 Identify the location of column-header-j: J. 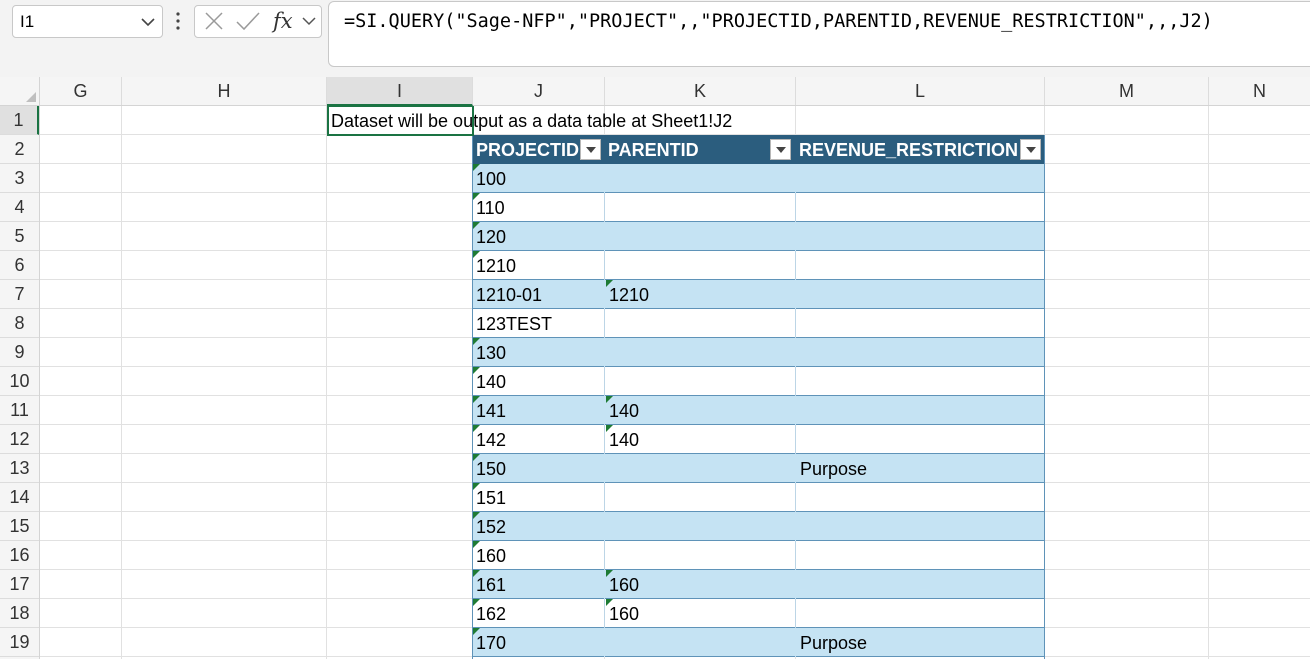
(539, 91).